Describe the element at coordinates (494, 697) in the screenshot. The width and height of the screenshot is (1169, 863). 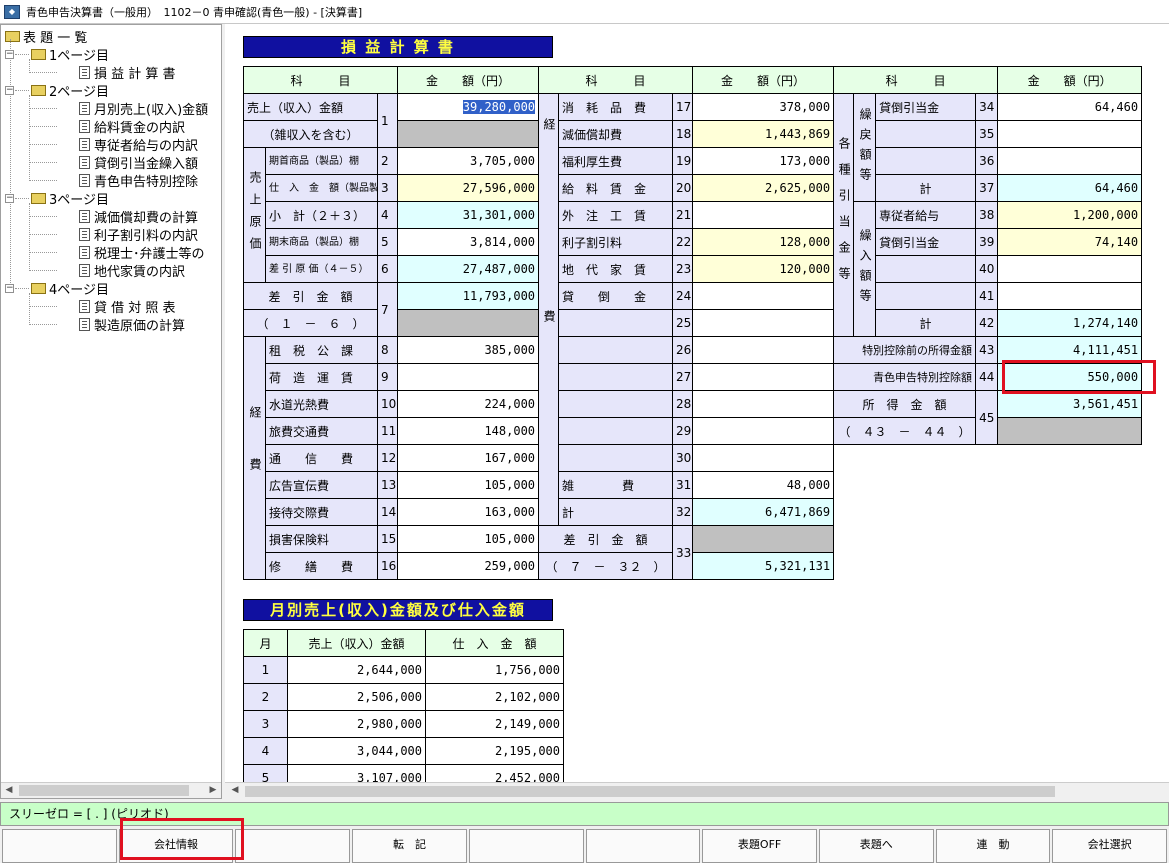
I see `purchase-cell: 2,102,000` at that location.